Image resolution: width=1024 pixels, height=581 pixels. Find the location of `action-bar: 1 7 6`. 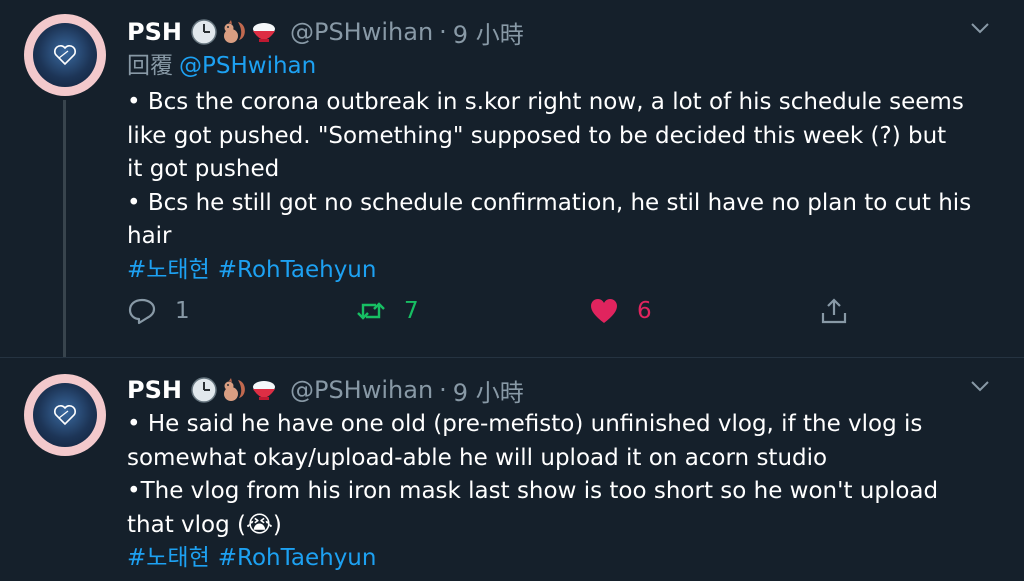

action-bar: 1 7 6 is located at coordinates (497, 311).